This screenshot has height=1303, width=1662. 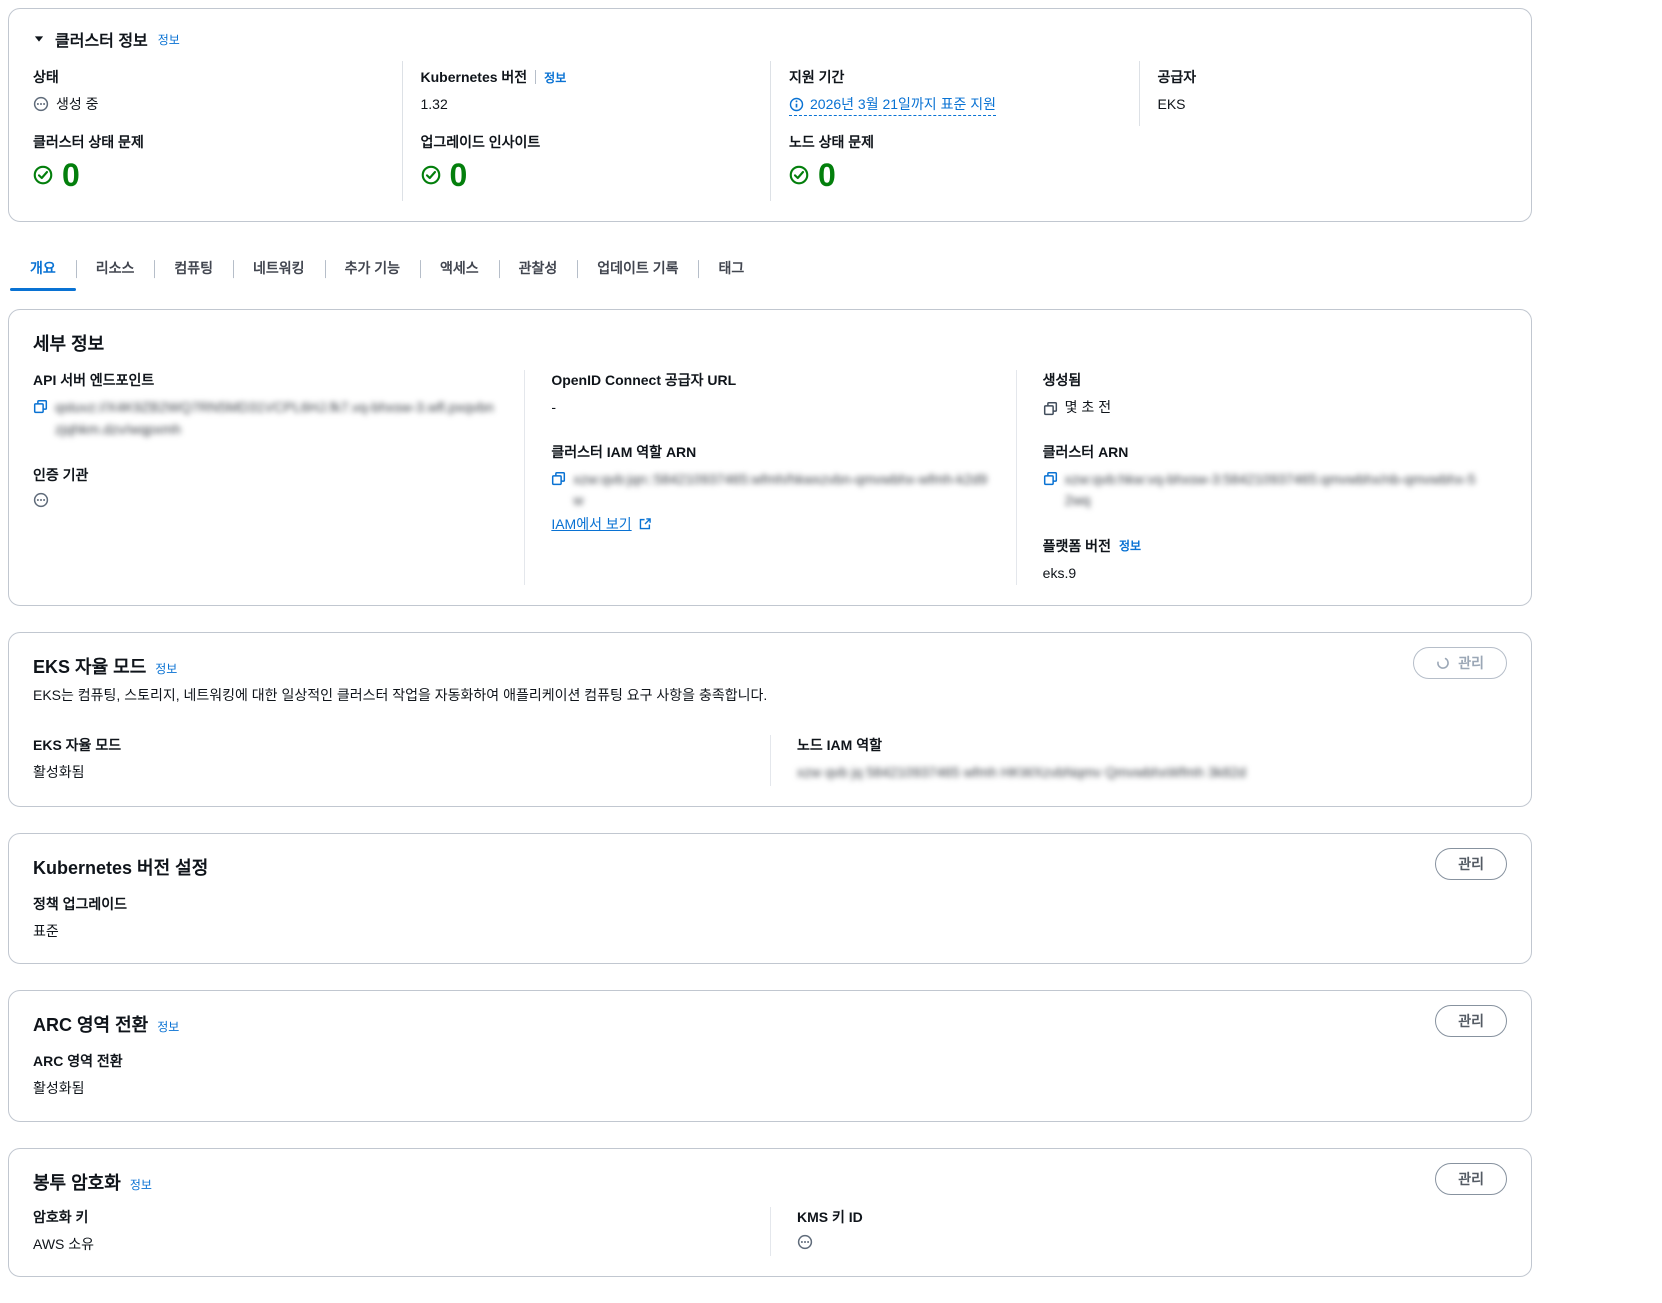 What do you see at coordinates (77, 1182) in the screenshot?
I see `card-title: 봉투 암호화` at bounding box center [77, 1182].